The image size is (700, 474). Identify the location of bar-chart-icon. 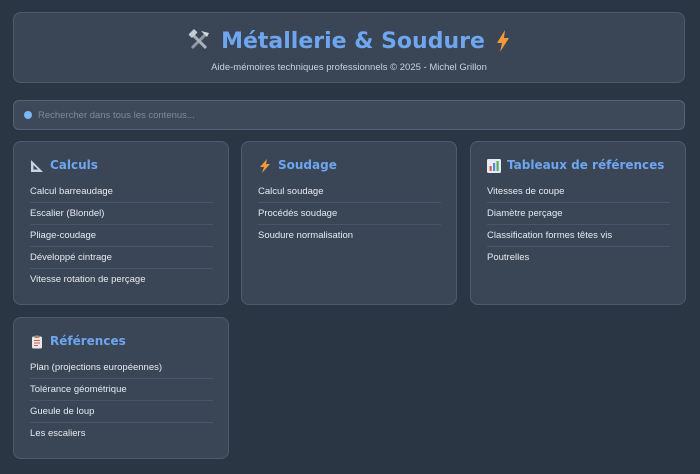
(494, 165).